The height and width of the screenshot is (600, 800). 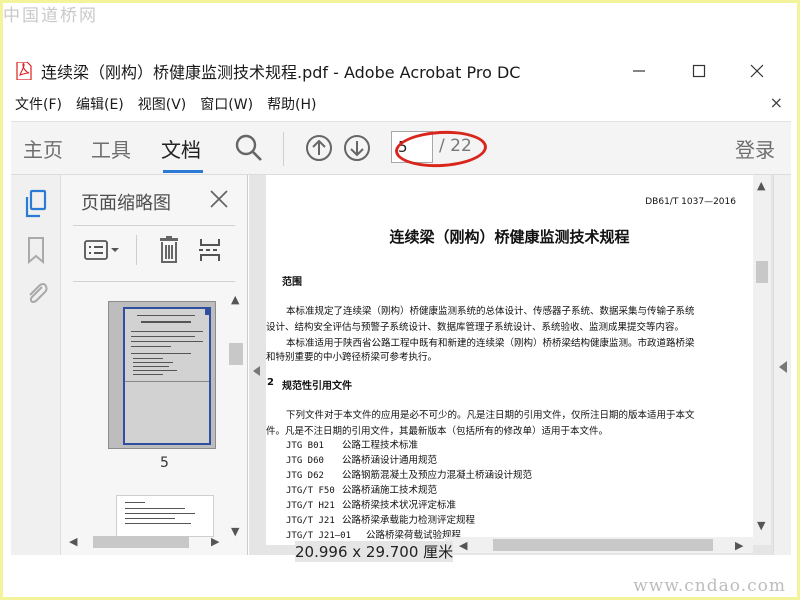 I want to click on section-heading-1: 范围, so click(x=292, y=282).